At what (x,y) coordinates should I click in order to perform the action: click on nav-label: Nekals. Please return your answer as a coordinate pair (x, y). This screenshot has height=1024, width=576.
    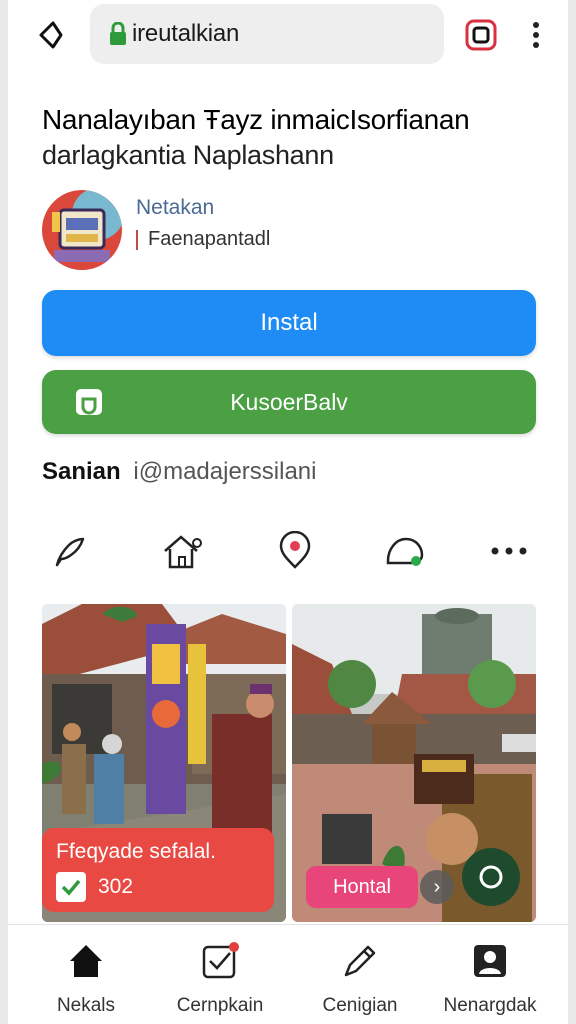
    Looking at the image, I should click on (86, 1005).